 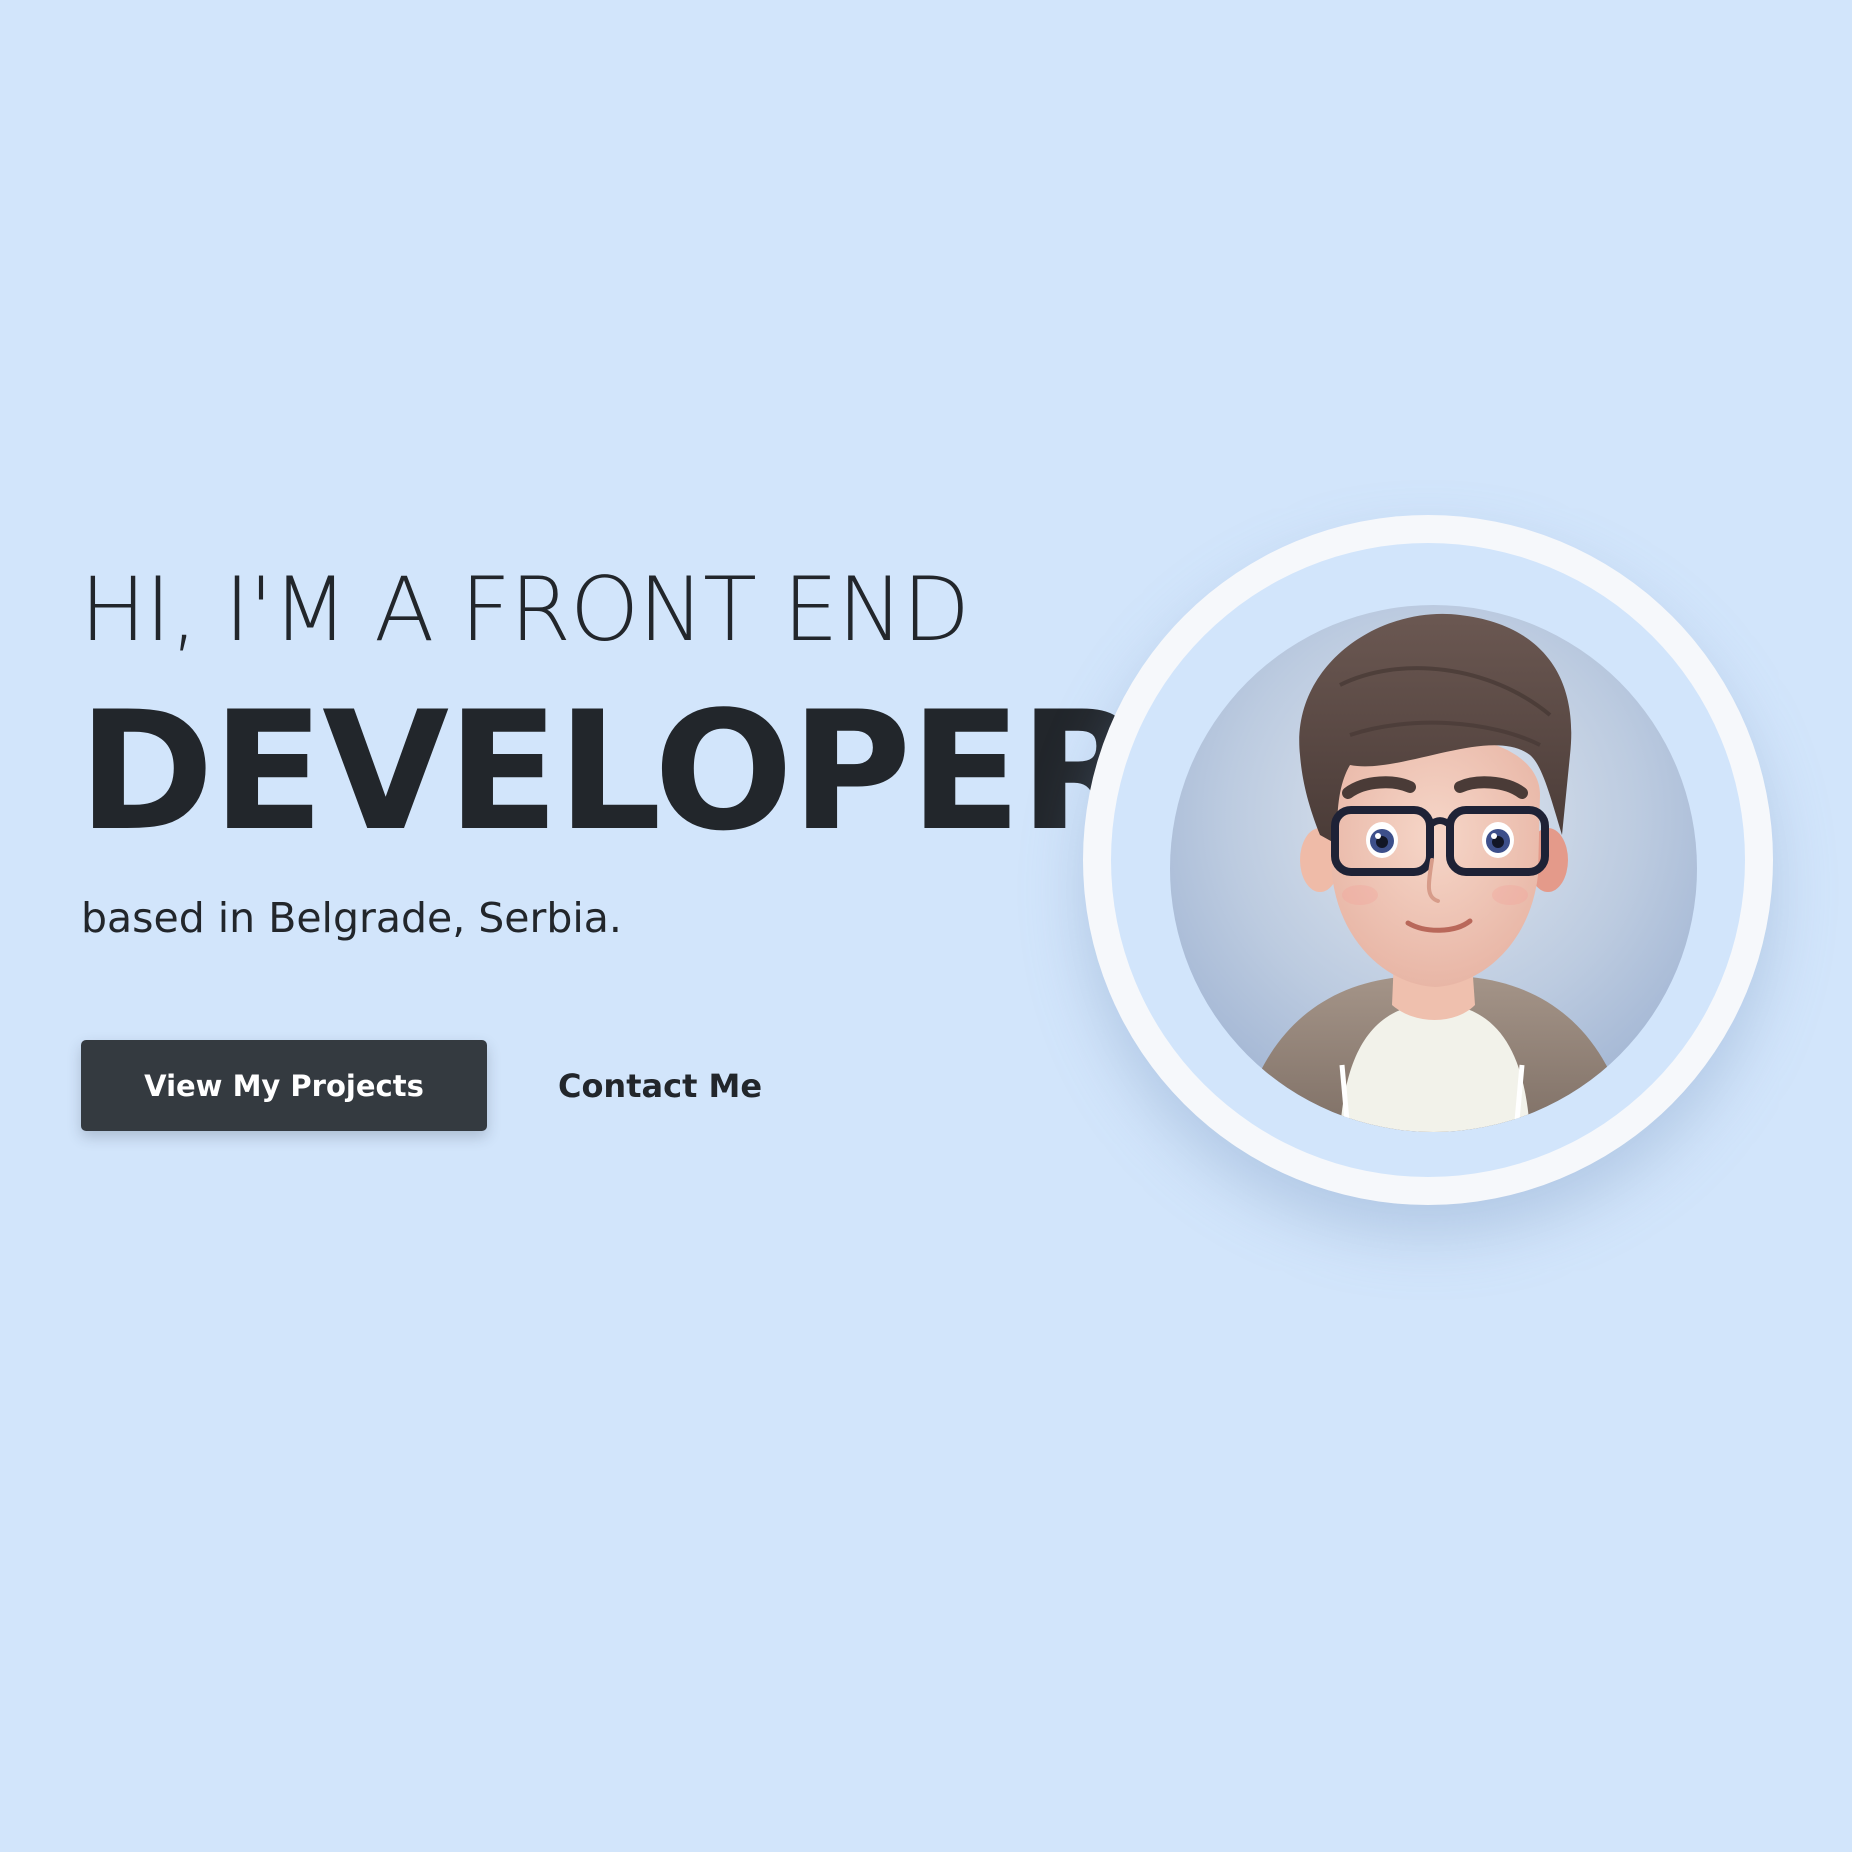 What do you see at coordinates (351, 918) in the screenshot?
I see `location-text: based in Belgrade, Serbia.` at bounding box center [351, 918].